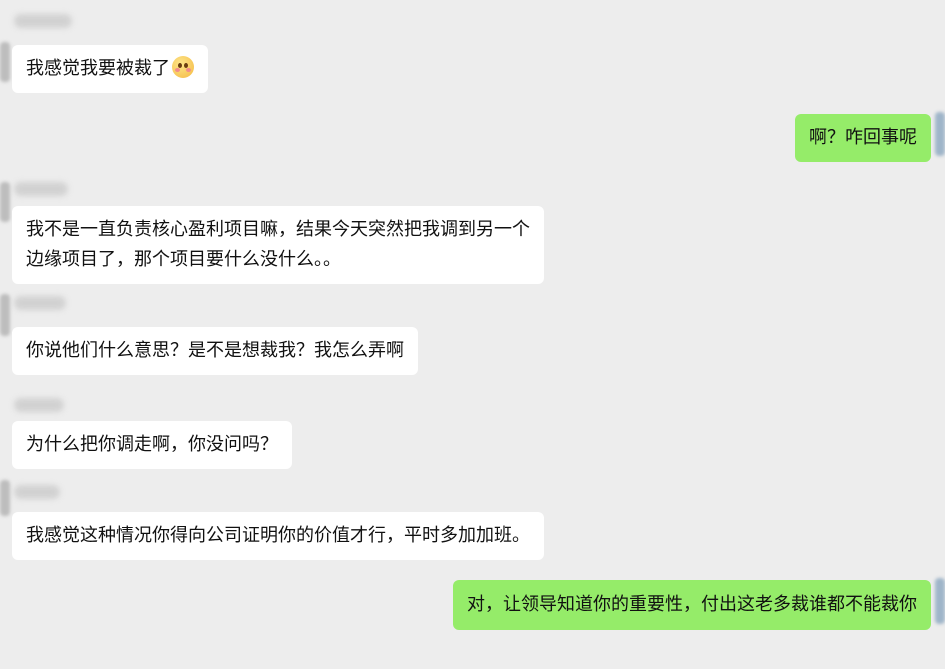  Describe the element at coordinates (183, 67) in the screenshot. I see `flushed-face-icon` at that location.